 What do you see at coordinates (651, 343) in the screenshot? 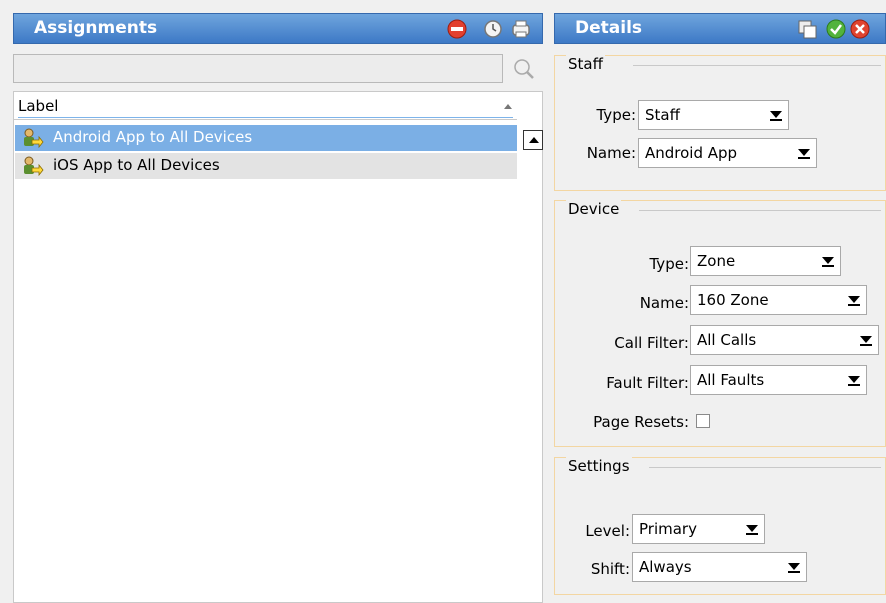
I see `call-filter-label: Call Filter:` at bounding box center [651, 343].